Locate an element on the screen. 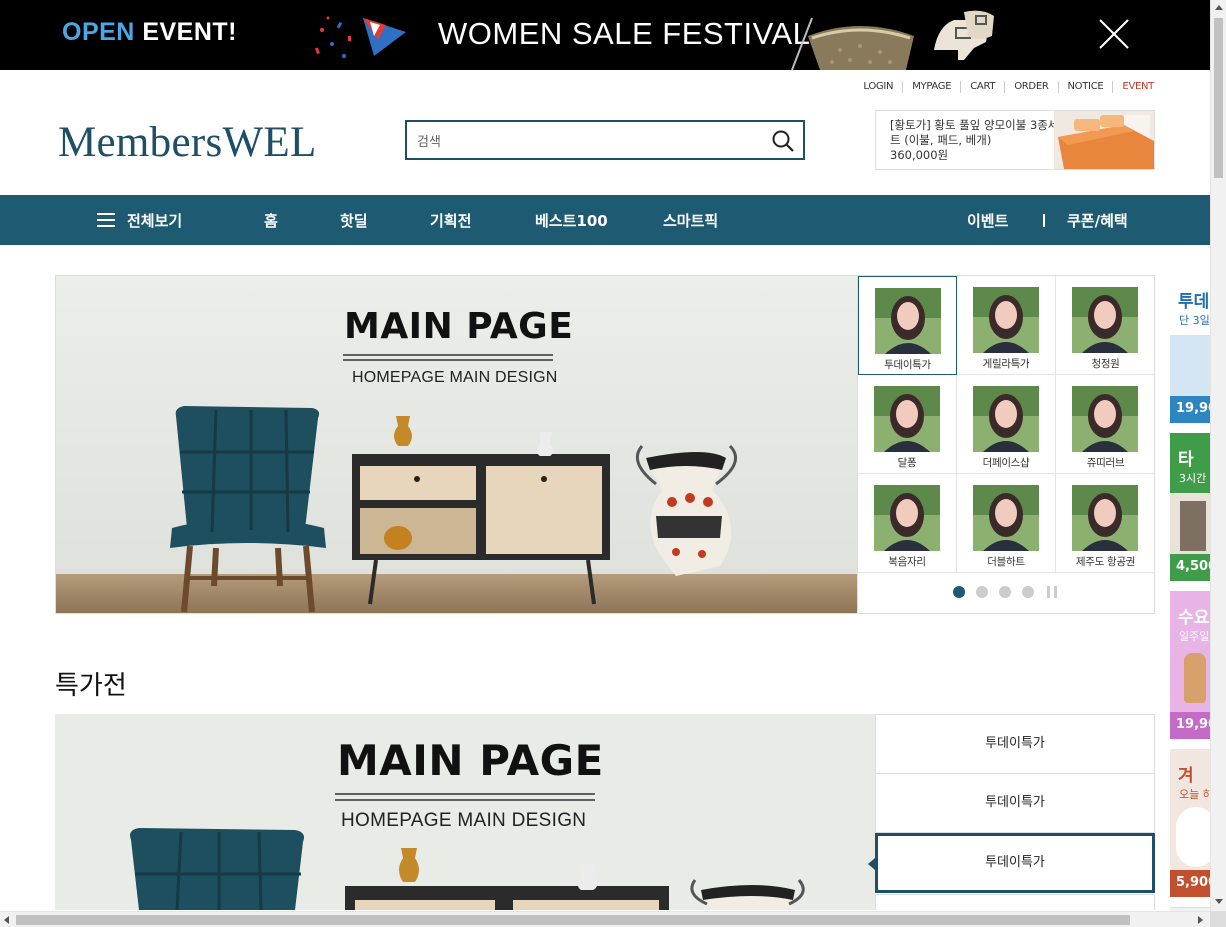 The height and width of the screenshot is (927, 1226). thumb-label: 청정원 is located at coordinates (1105, 364).